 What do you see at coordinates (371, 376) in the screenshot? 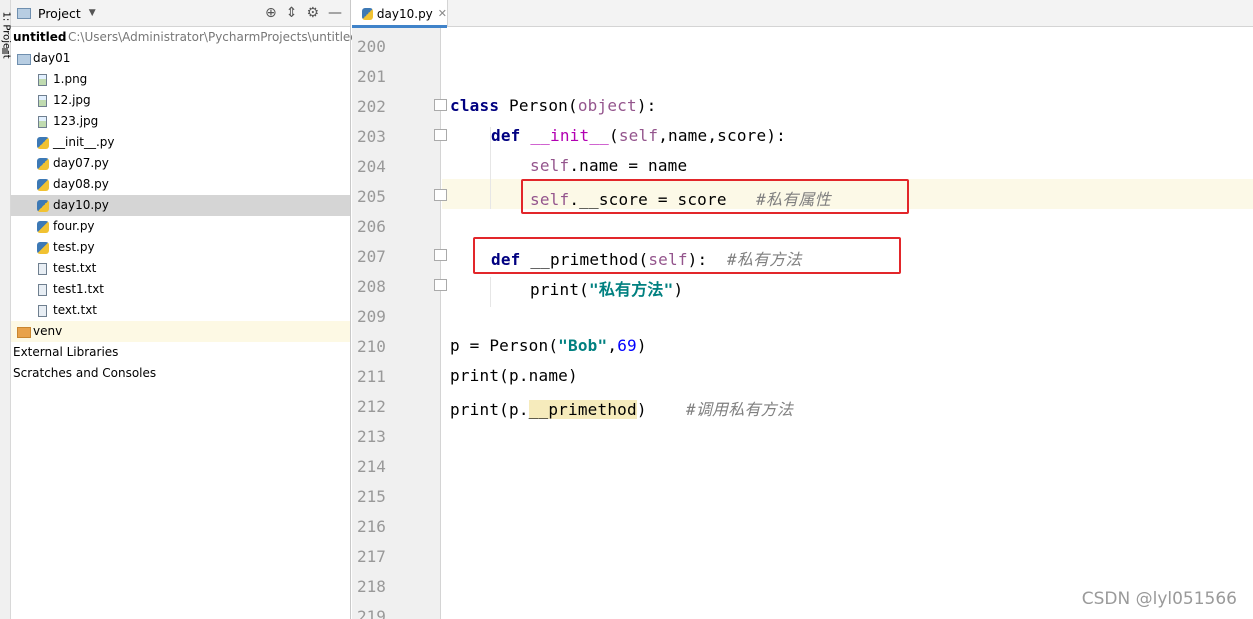
I see `line-number: 211` at bounding box center [371, 376].